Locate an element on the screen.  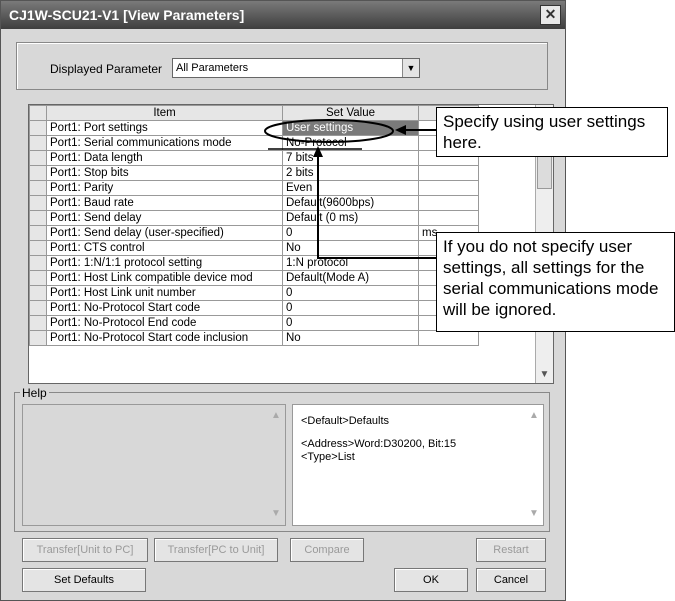
restart-button: Restart is located at coordinates (511, 550).